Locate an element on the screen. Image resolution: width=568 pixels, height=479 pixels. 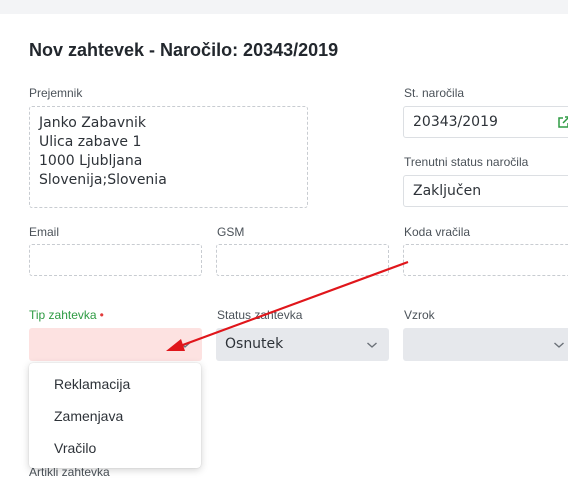
reason-label: Vzrok is located at coordinates (419, 315).